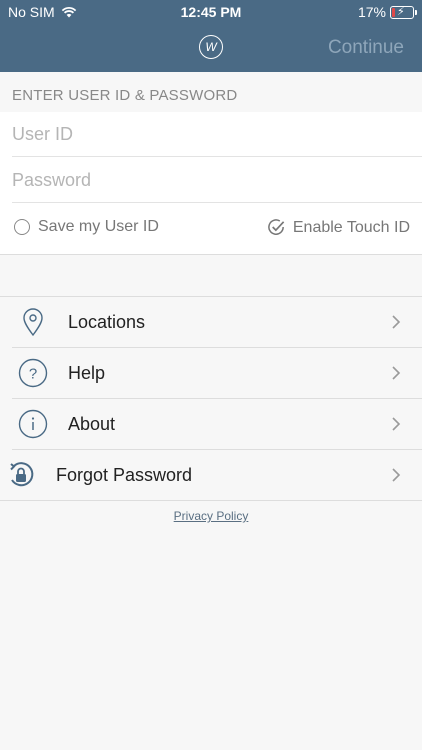 The height and width of the screenshot is (750, 422). I want to click on menu-item-label: Forgot Password, so click(124, 475).